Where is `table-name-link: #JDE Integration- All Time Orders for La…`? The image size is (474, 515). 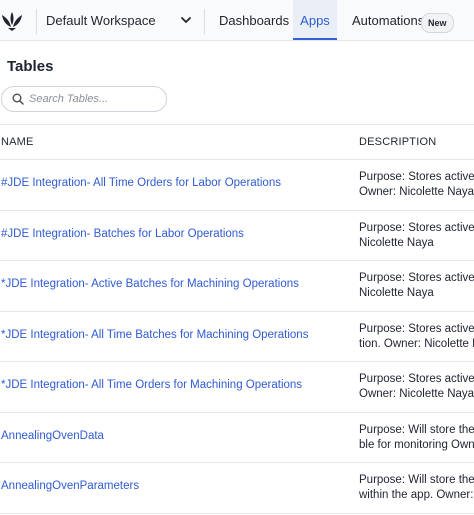
table-name-link: #JDE Integration- All Time Orders for La… is located at coordinates (141, 183).